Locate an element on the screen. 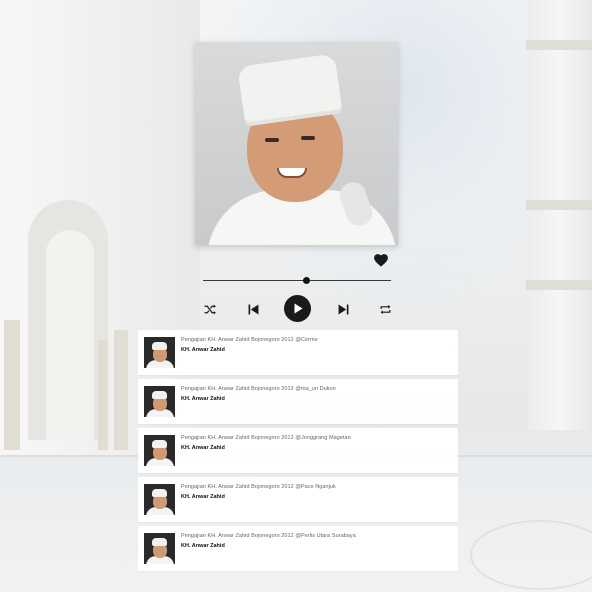 The image size is (592, 592). skip-next-icon is located at coordinates (343, 309).